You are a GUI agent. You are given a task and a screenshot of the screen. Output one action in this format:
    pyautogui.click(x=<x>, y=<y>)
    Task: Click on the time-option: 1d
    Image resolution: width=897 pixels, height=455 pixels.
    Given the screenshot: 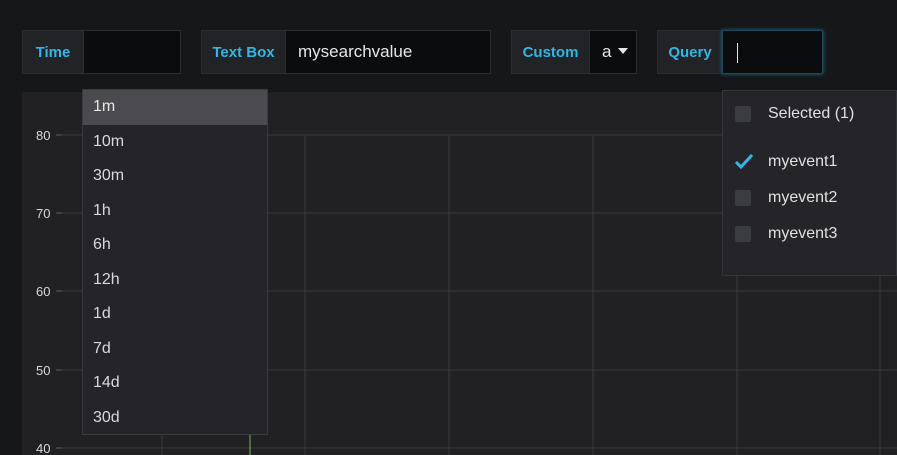 What is the action you would take?
    pyautogui.click(x=175, y=314)
    